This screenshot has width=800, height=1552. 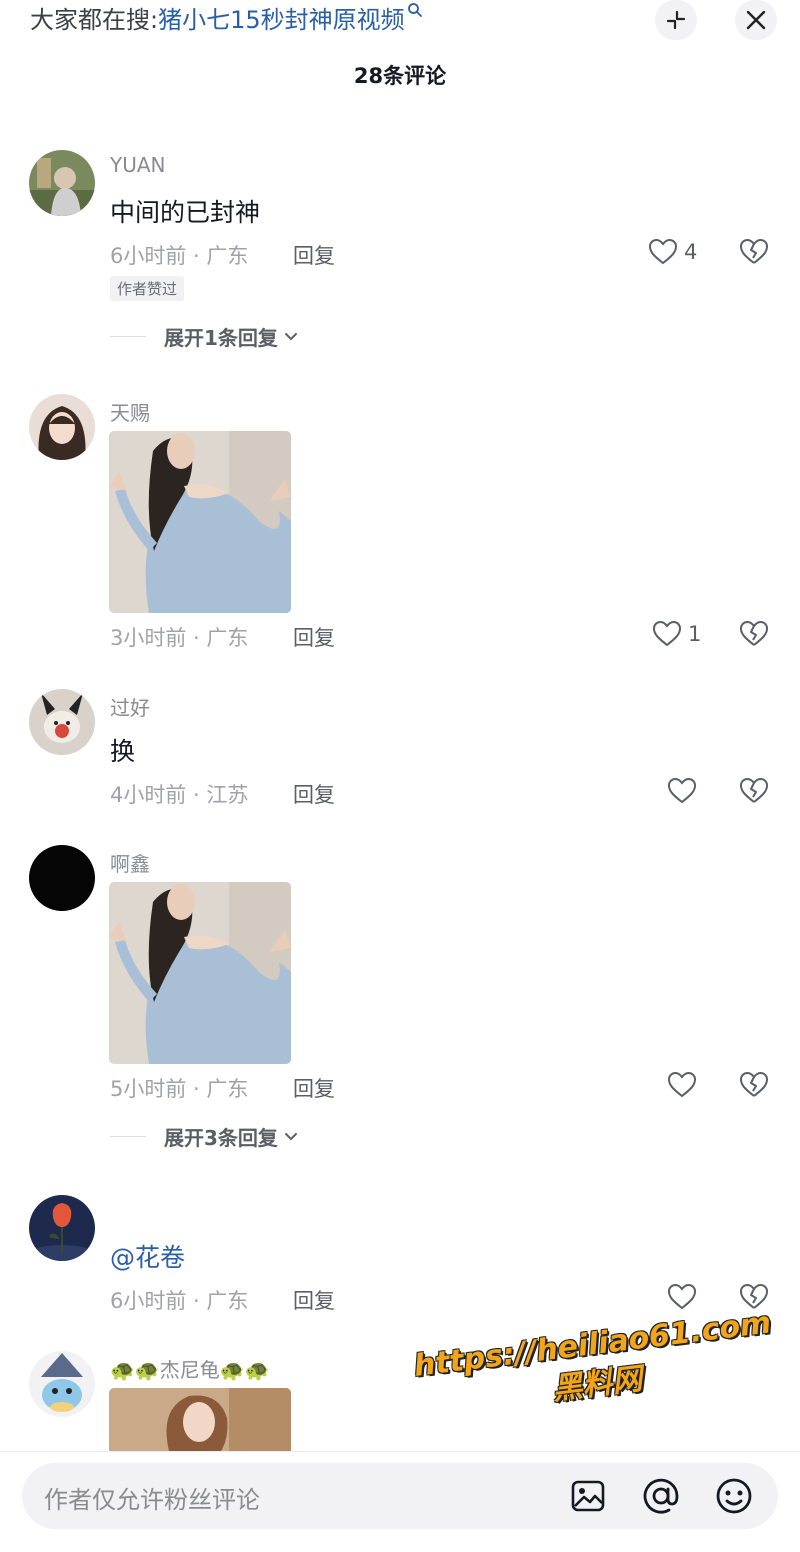 What do you see at coordinates (281, 20) in the screenshot?
I see `trending-search-query: 猪小七15秒封神原视频` at bounding box center [281, 20].